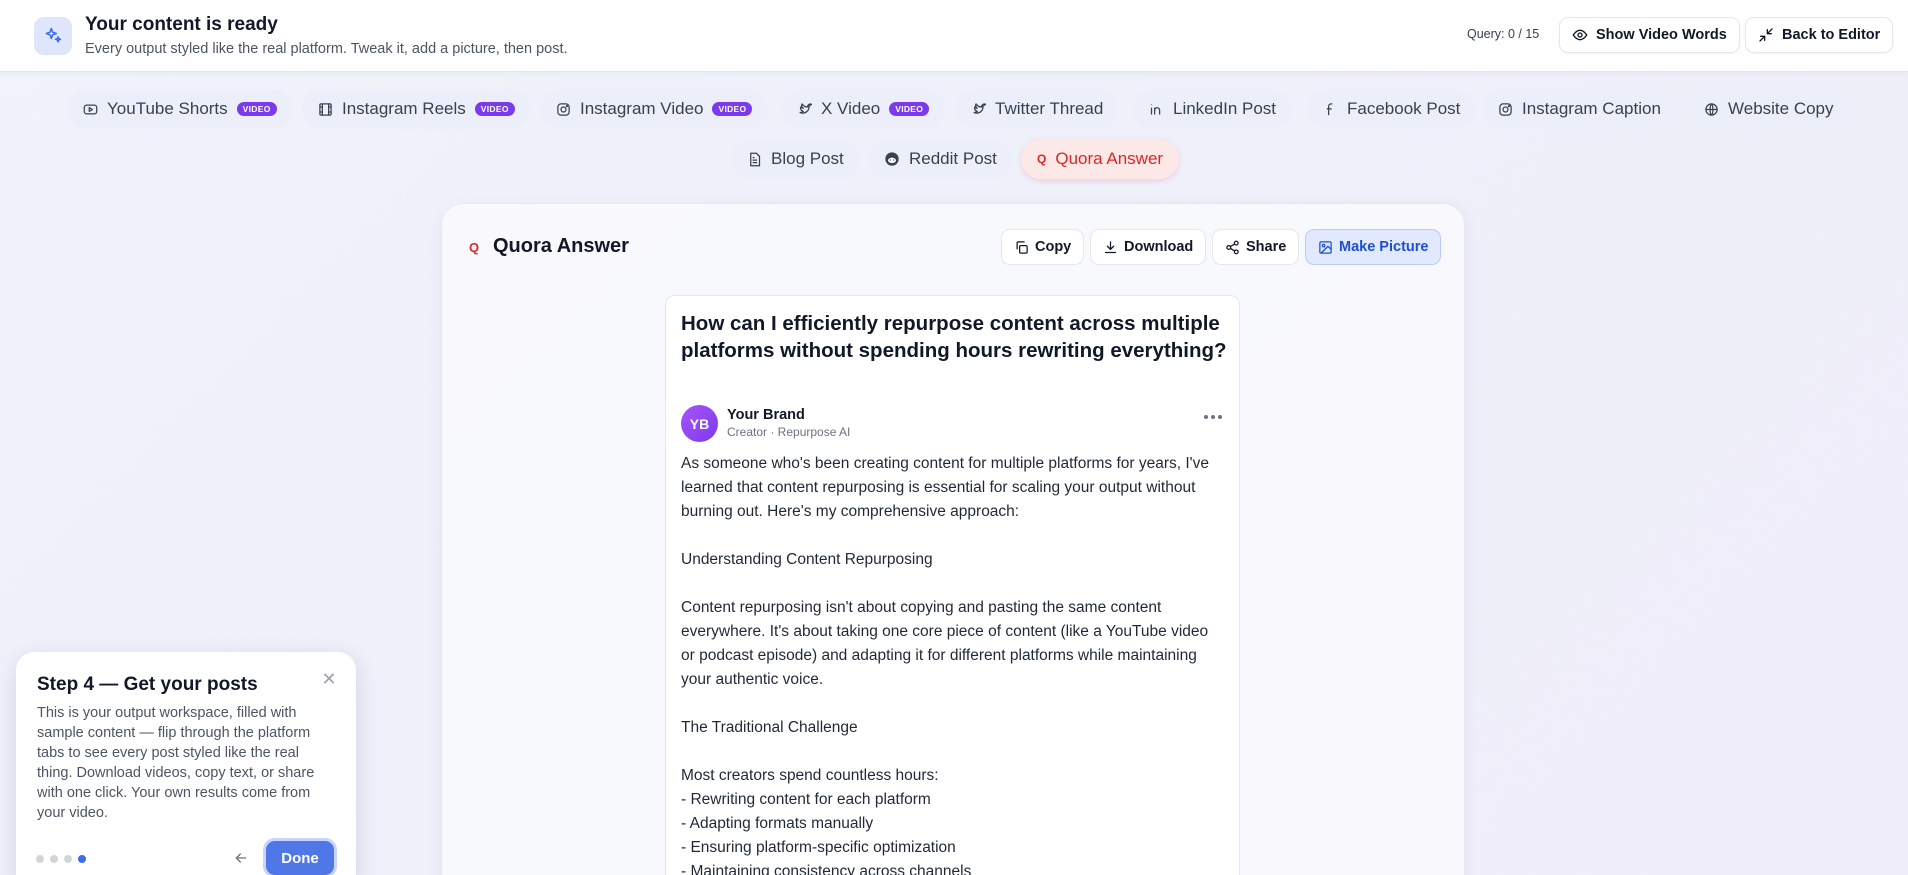 The image size is (1908, 875). What do you see at coordinates (1404, 108) in the screenshot?
I see `tab-label: Facebook Post` at bounding box center [1404, 108].